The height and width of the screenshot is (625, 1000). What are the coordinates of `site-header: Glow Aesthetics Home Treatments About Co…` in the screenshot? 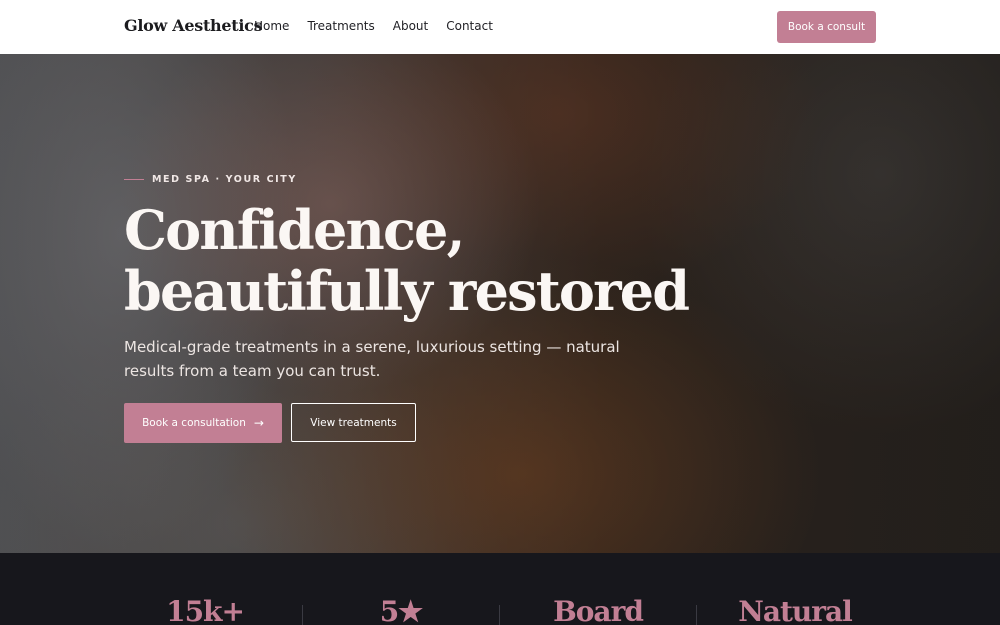 It's located at (500, 27).